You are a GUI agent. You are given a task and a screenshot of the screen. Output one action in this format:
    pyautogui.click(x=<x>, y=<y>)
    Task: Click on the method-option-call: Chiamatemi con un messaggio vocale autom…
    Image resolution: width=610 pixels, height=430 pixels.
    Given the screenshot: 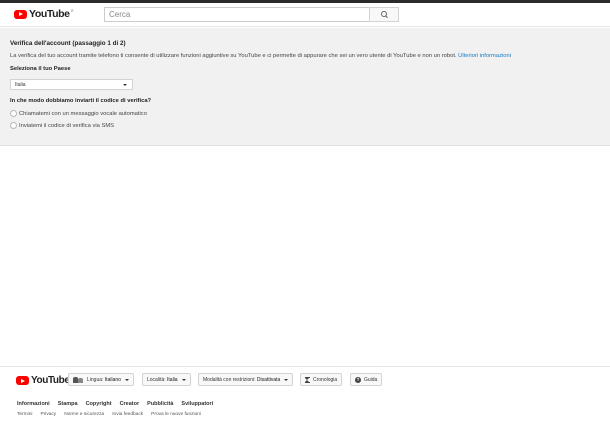 What is the action you would take?
    pyautogui.click(x=78, y=113)
    